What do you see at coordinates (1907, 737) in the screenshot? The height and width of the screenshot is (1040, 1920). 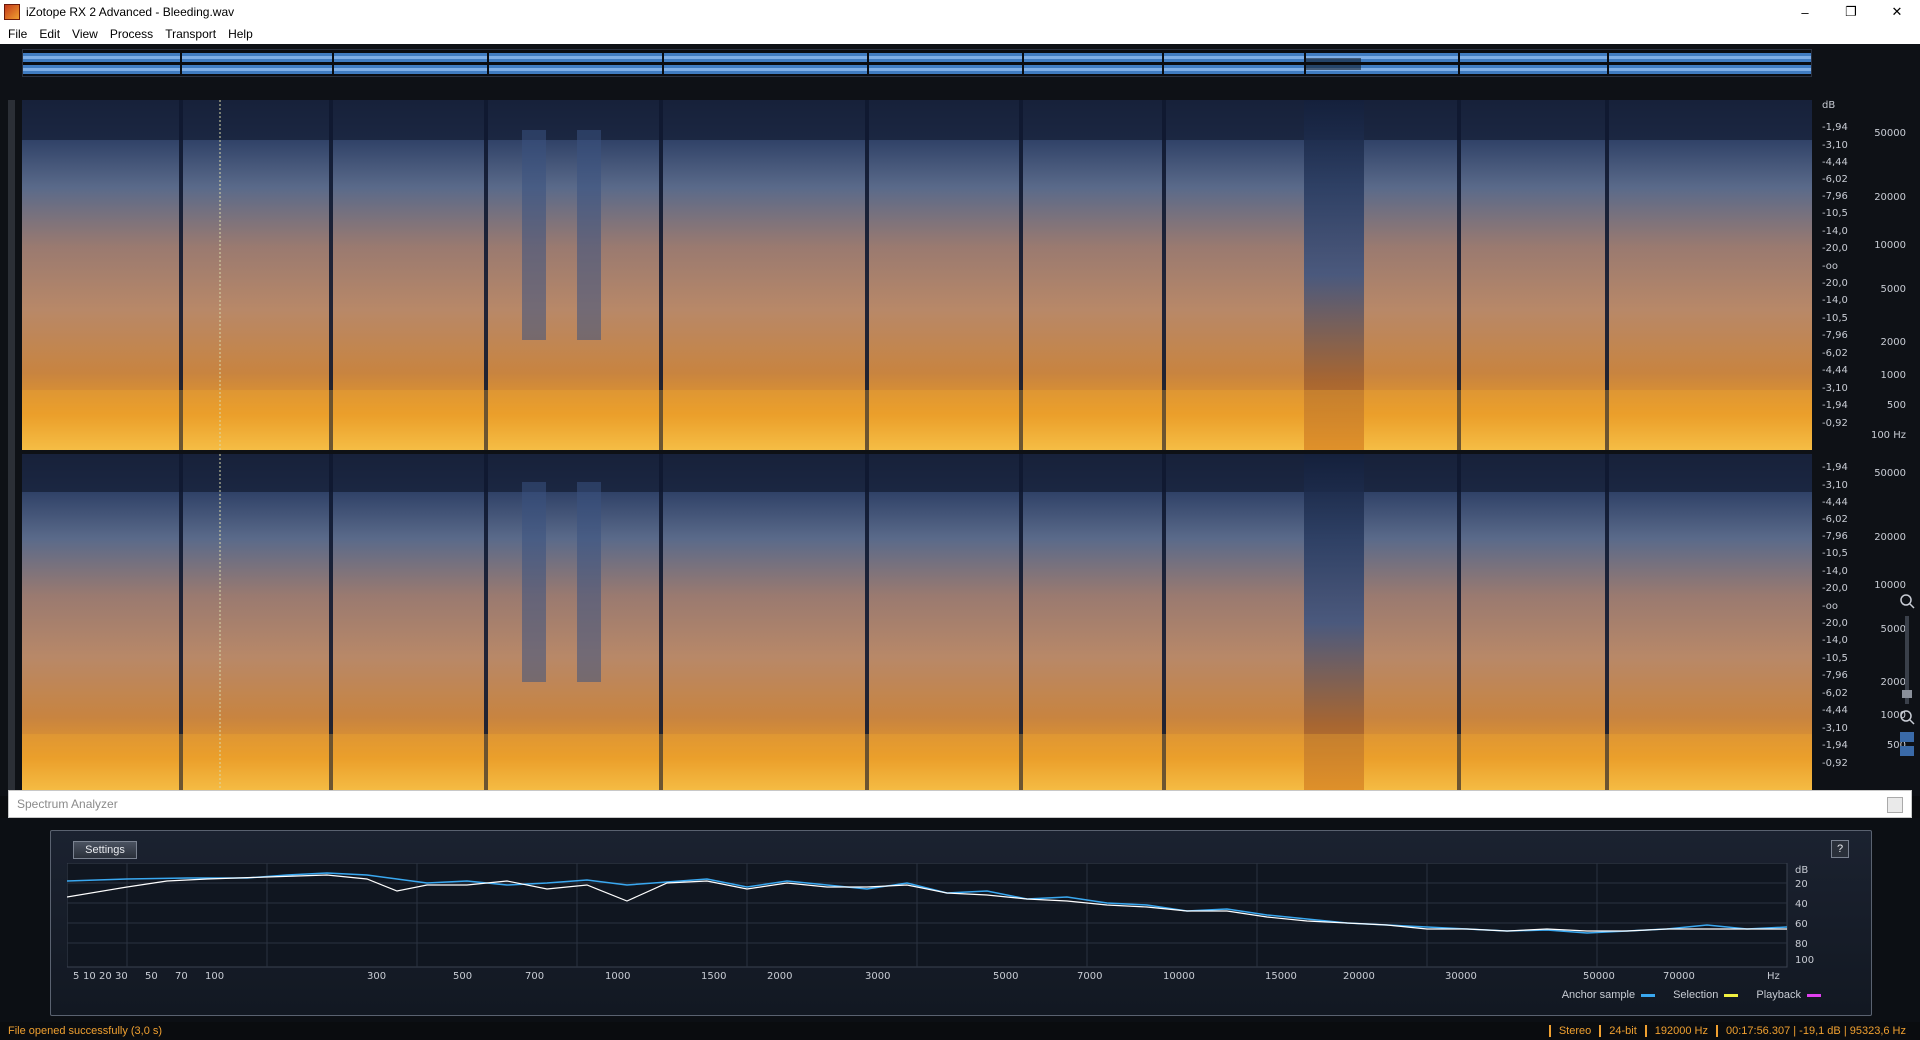 I see `zoom-toggle-icon` at bounding box center [1907, 737].